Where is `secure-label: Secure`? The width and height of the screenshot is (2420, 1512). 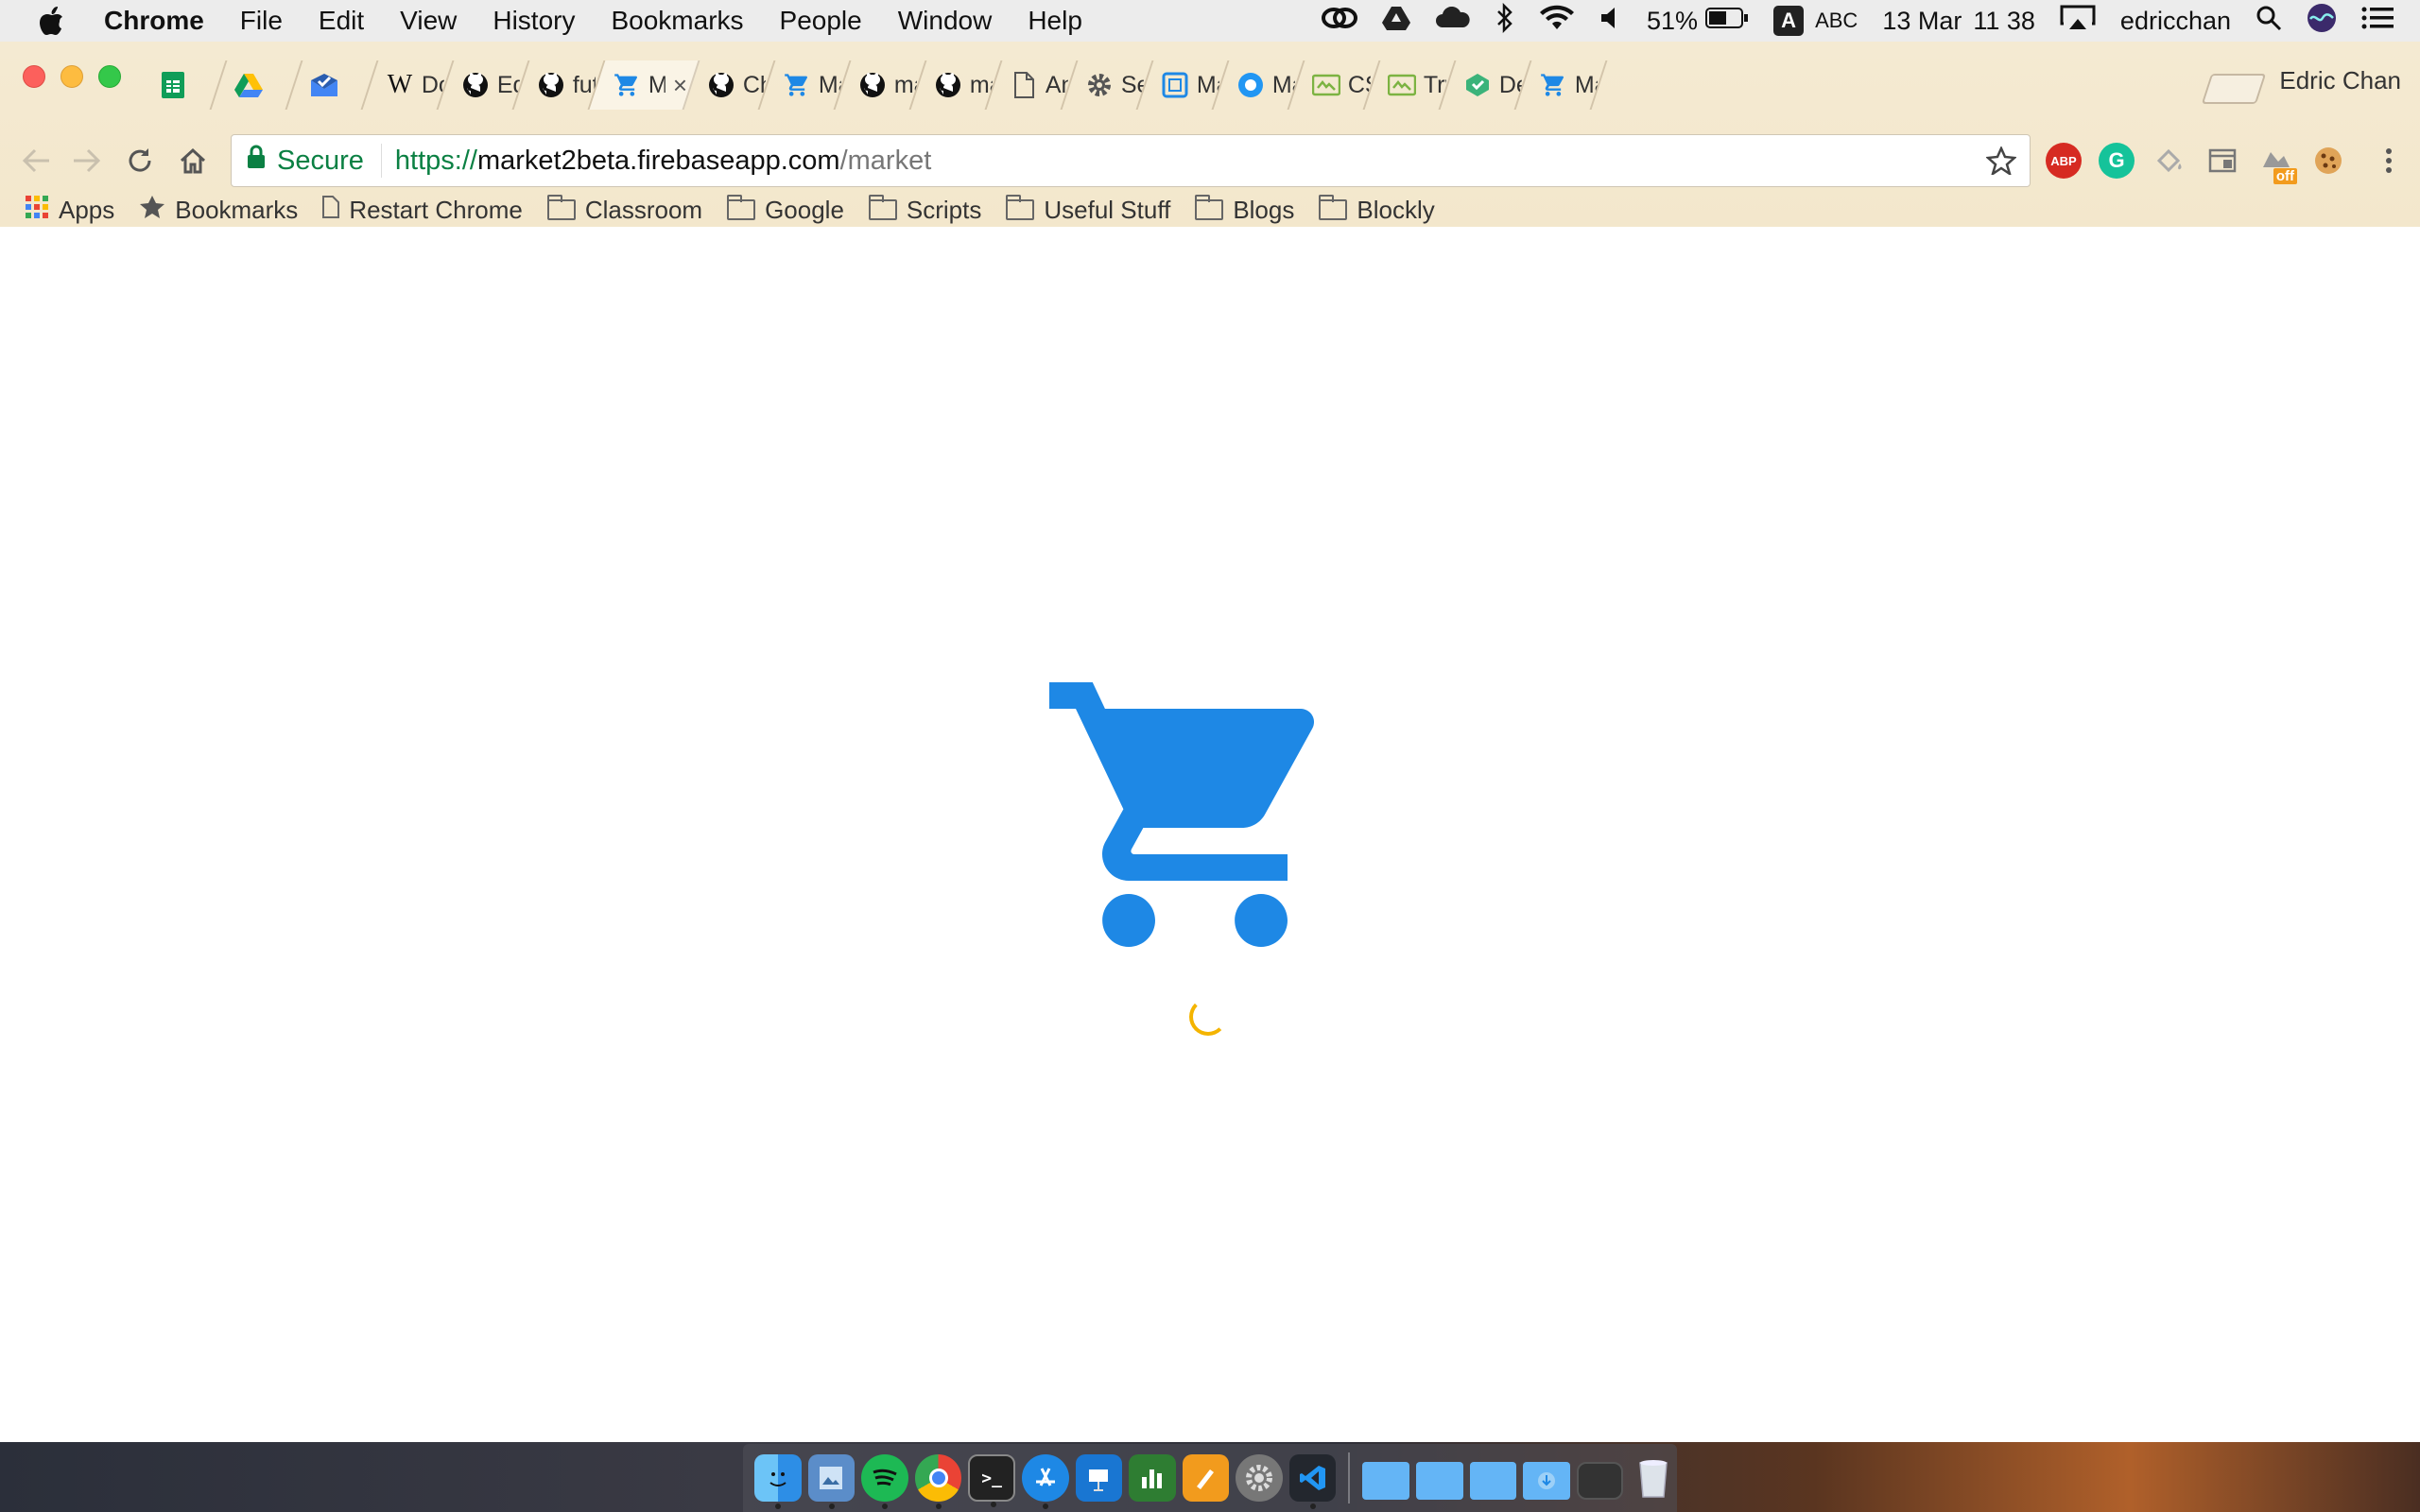
secure-label: Secure is located at coordinates (320, 160).